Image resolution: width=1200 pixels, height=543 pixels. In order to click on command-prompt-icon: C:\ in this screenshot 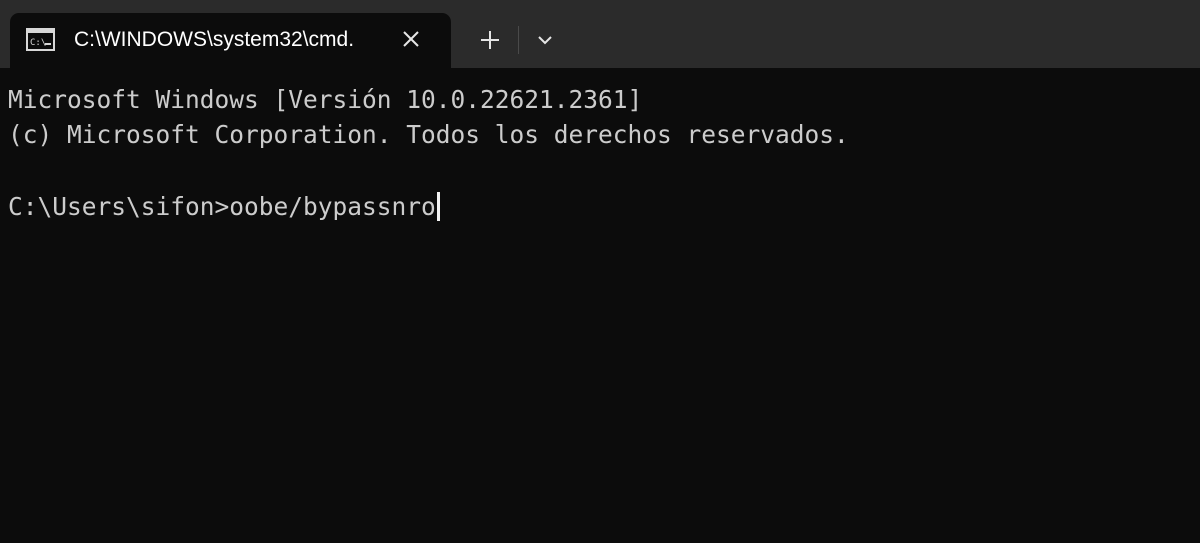, I will do `click(40, 39)`.